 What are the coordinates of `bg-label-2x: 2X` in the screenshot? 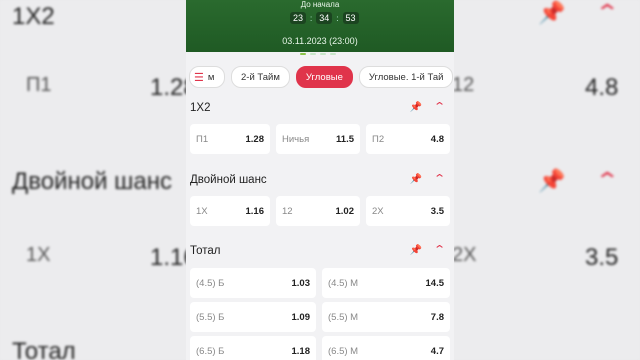 It's located at (464, 255).